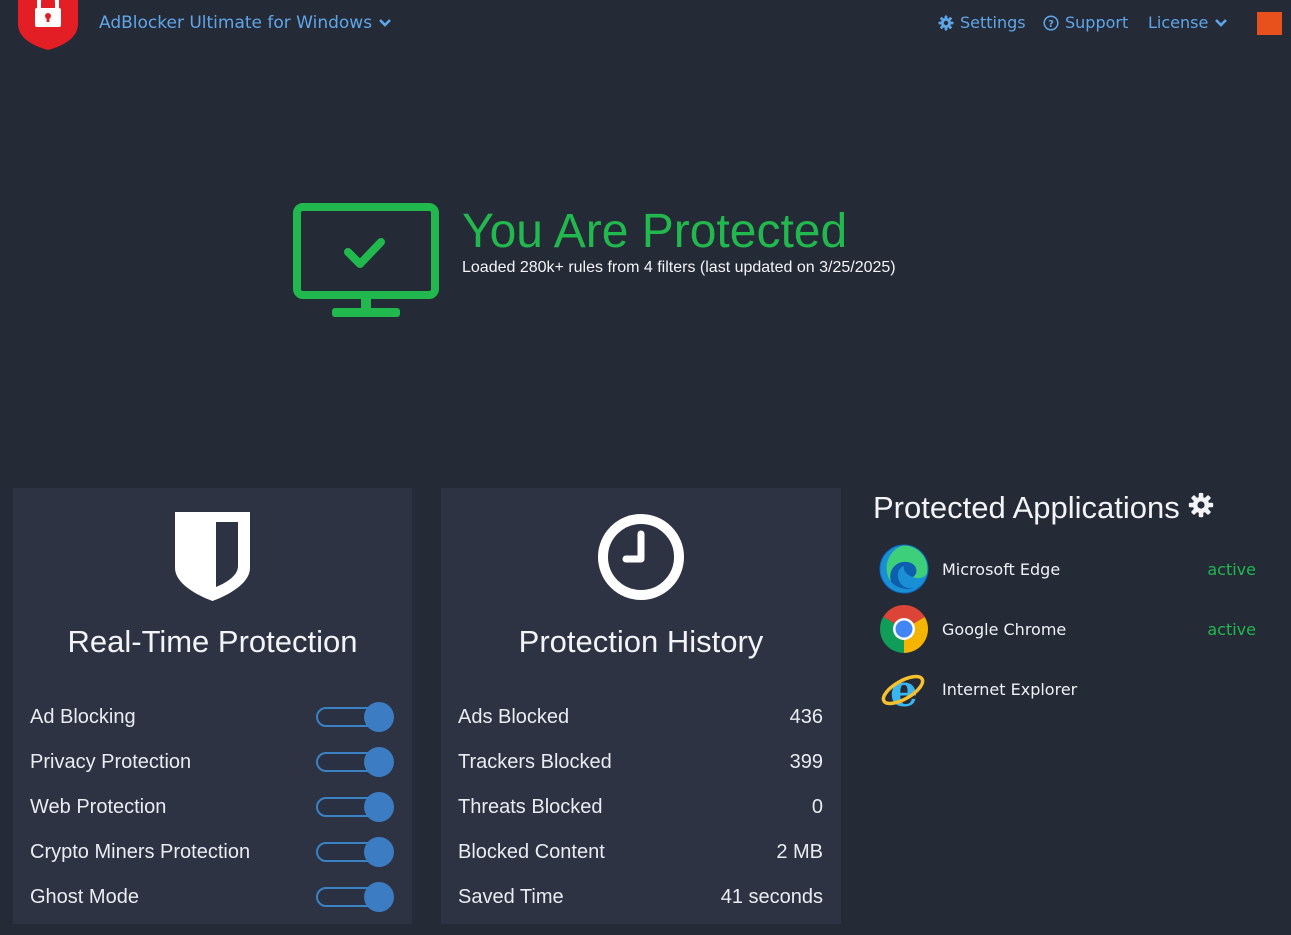  I want to click on microsoft-edge-icon, so click(904, 569).